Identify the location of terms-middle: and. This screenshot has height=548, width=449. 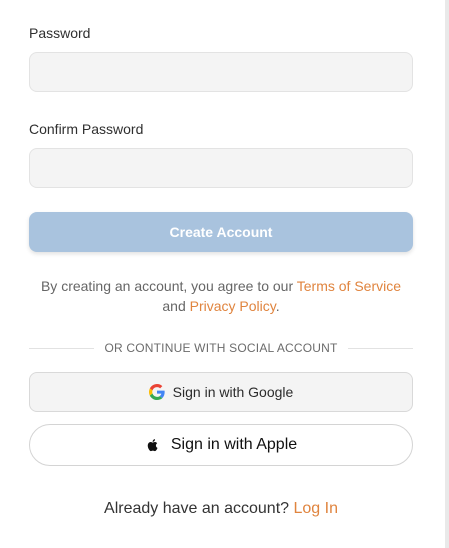
(176, 306).